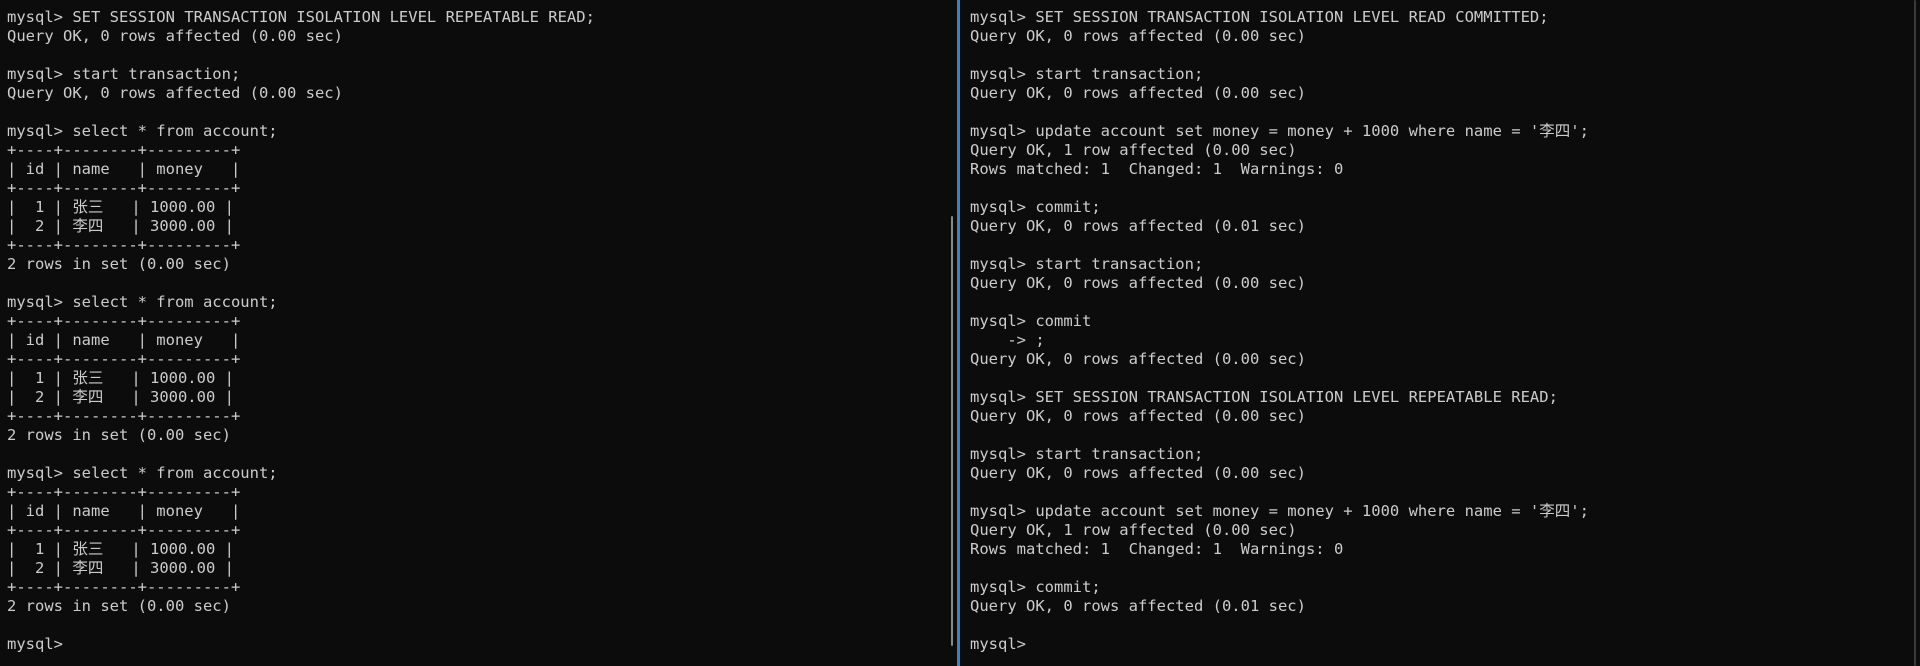 The image size is (1920, 666). I want to click on output-line: -> ;, so click(1007, 340).